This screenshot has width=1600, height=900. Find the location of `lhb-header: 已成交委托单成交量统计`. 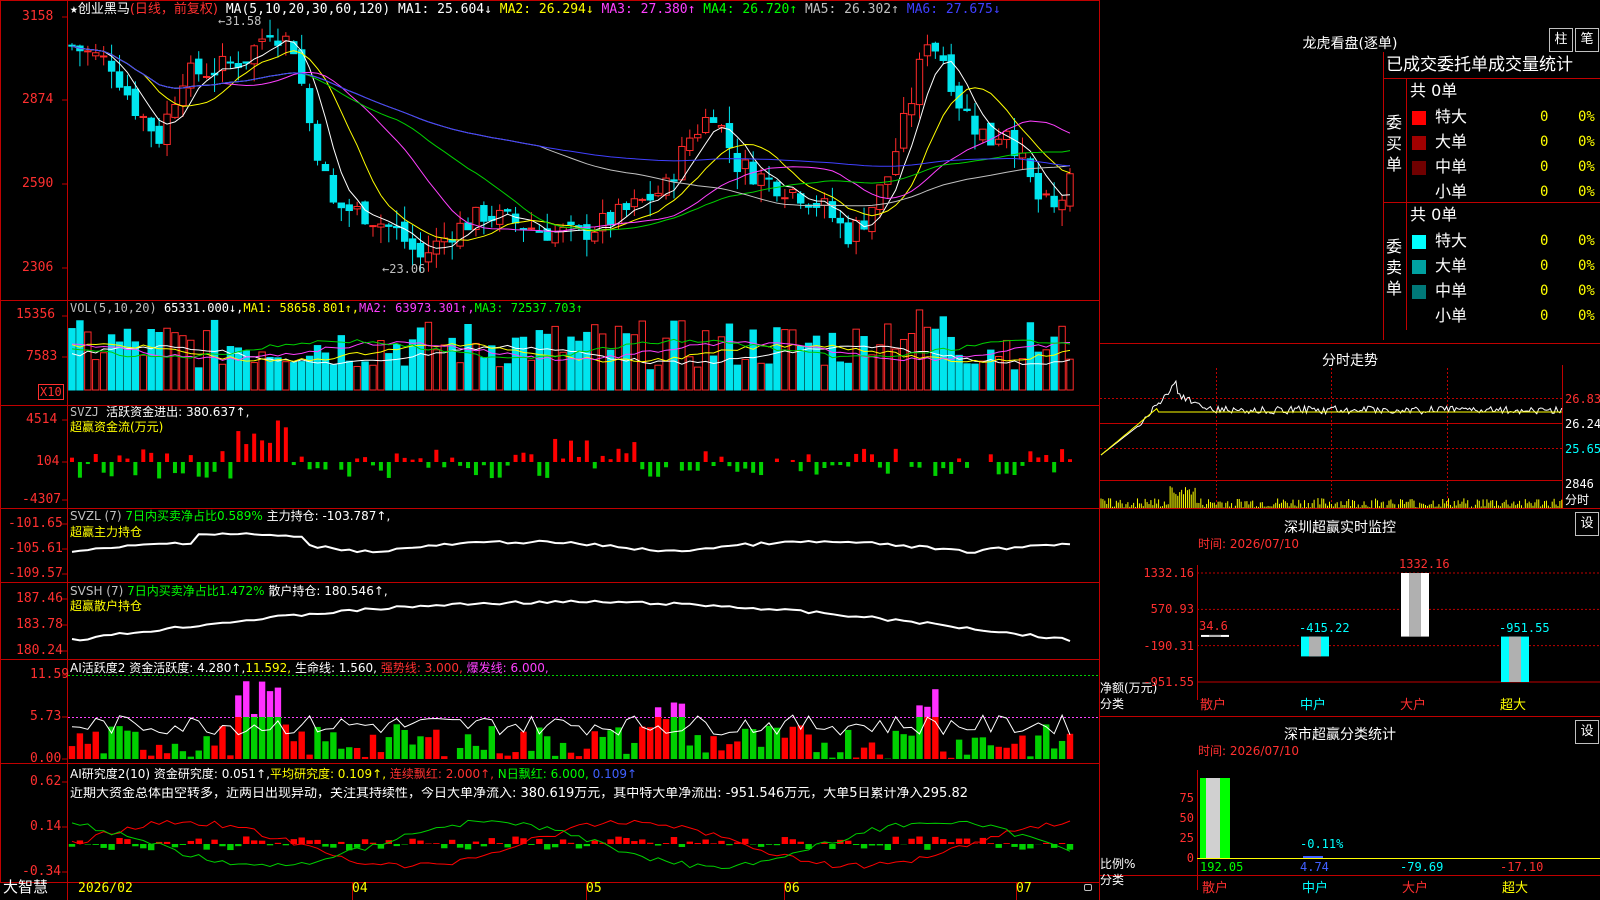

lhb-header: 已成交委托单成交量统计 is located at coordinates (1479, 65).